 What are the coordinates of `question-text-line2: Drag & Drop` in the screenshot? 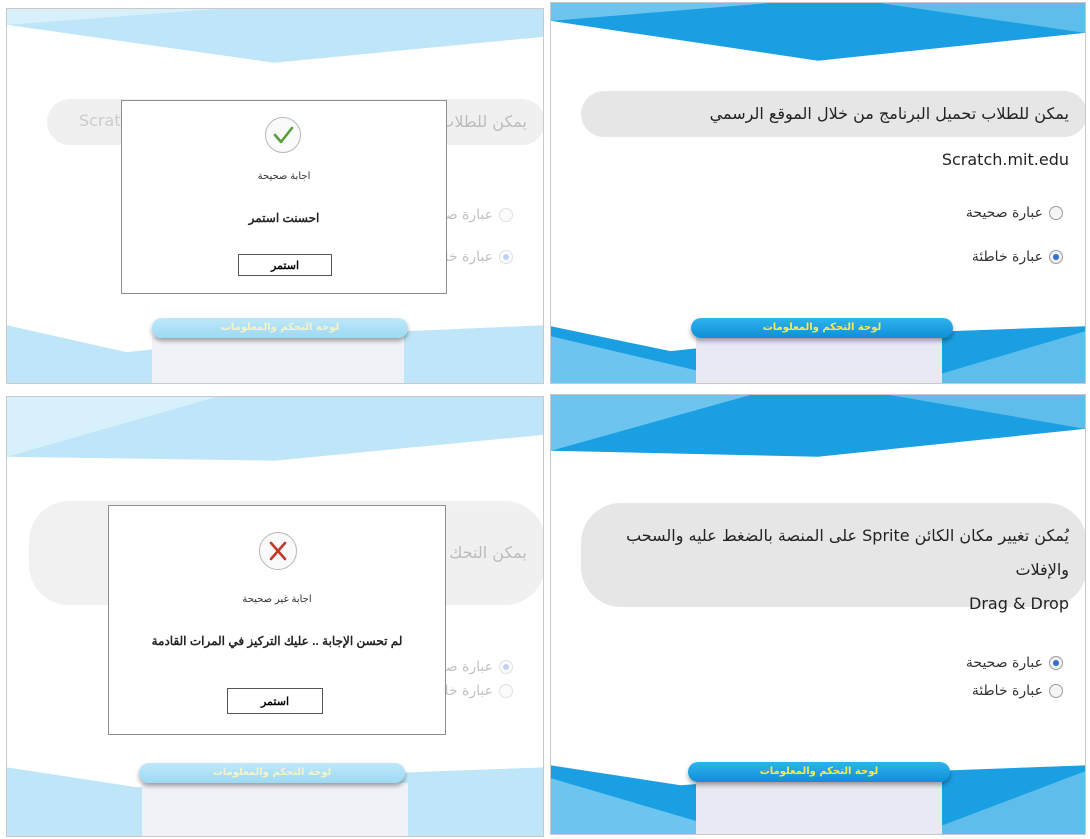 It's located at (1019, 603).